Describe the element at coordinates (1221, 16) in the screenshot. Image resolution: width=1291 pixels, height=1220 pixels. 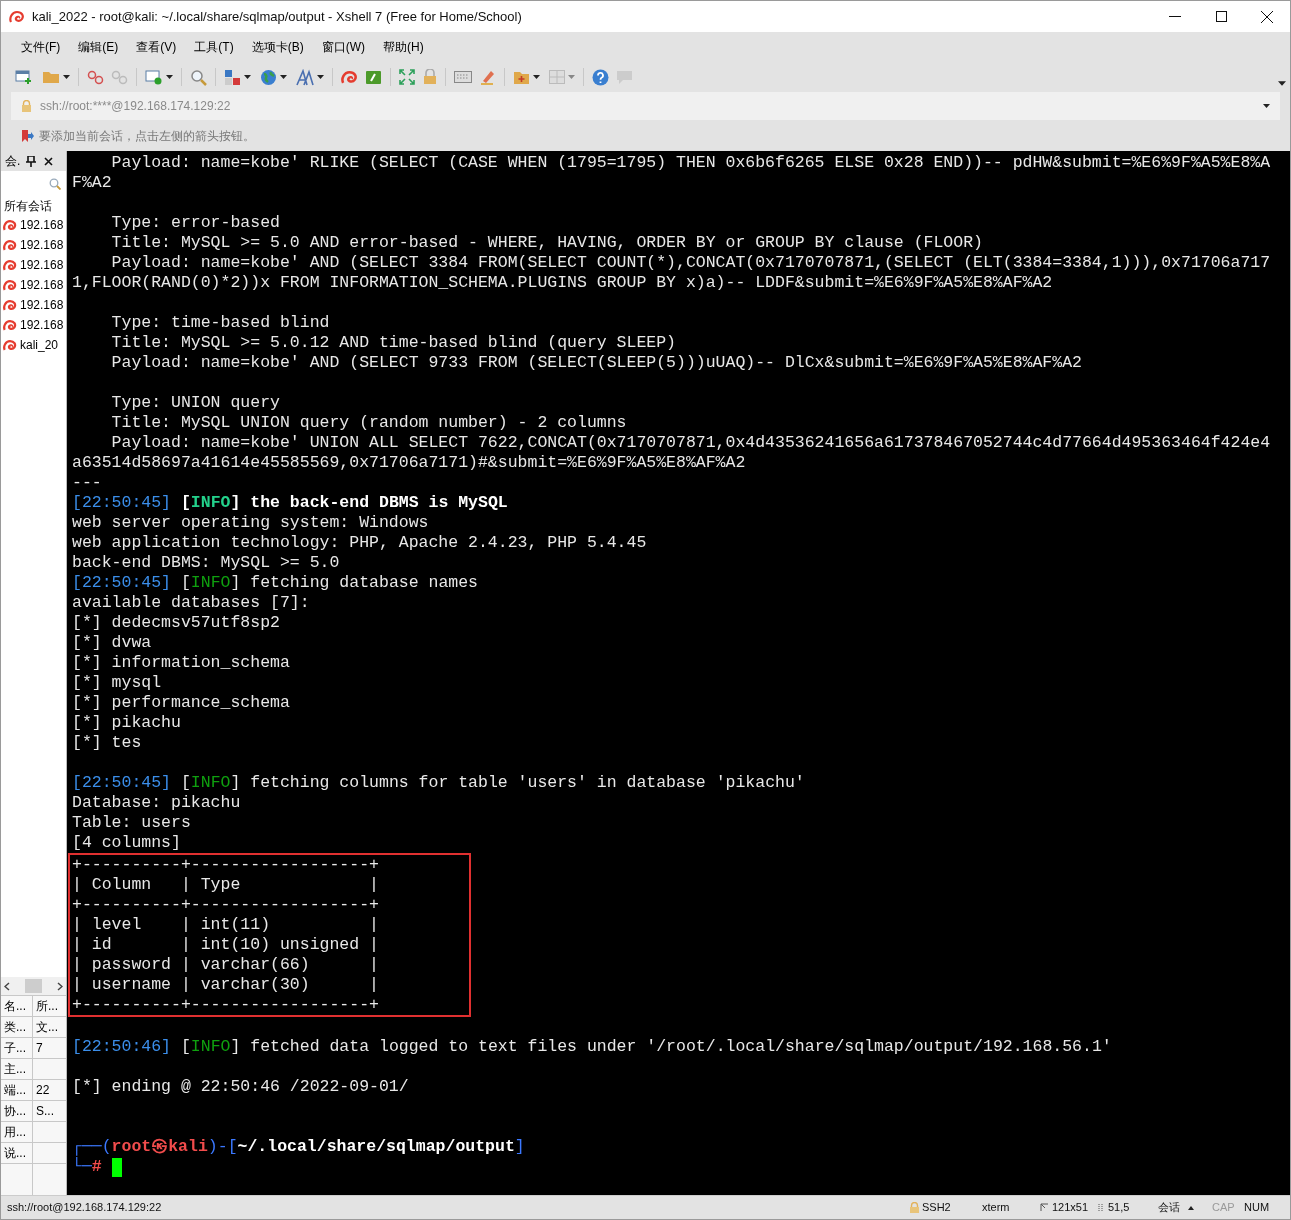
I see `maximize-icon` at that location.